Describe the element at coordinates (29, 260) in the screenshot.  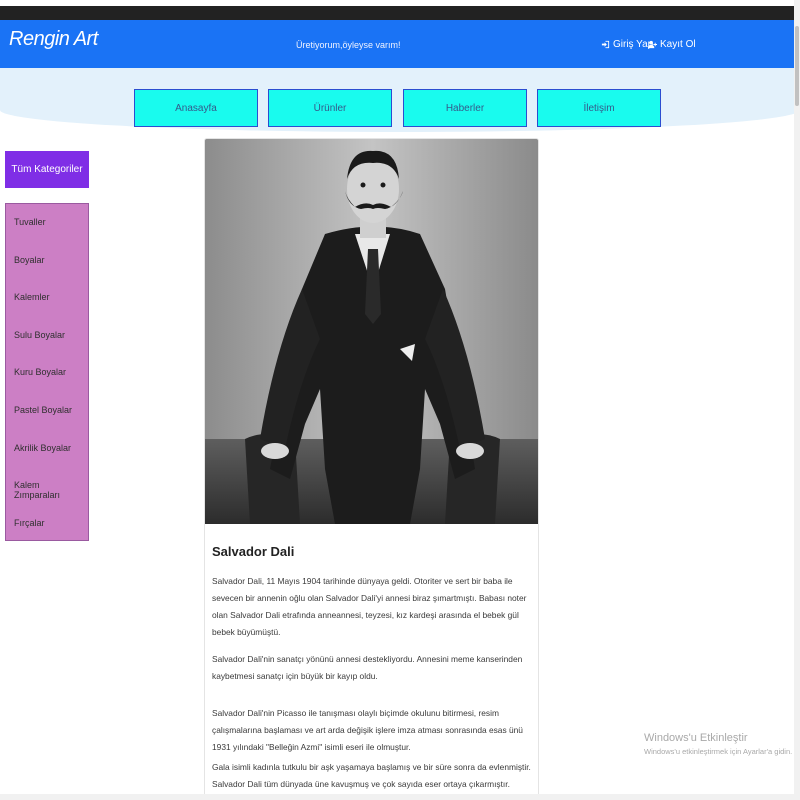
I see `category-item-boyalar: Boyalar` at that location.